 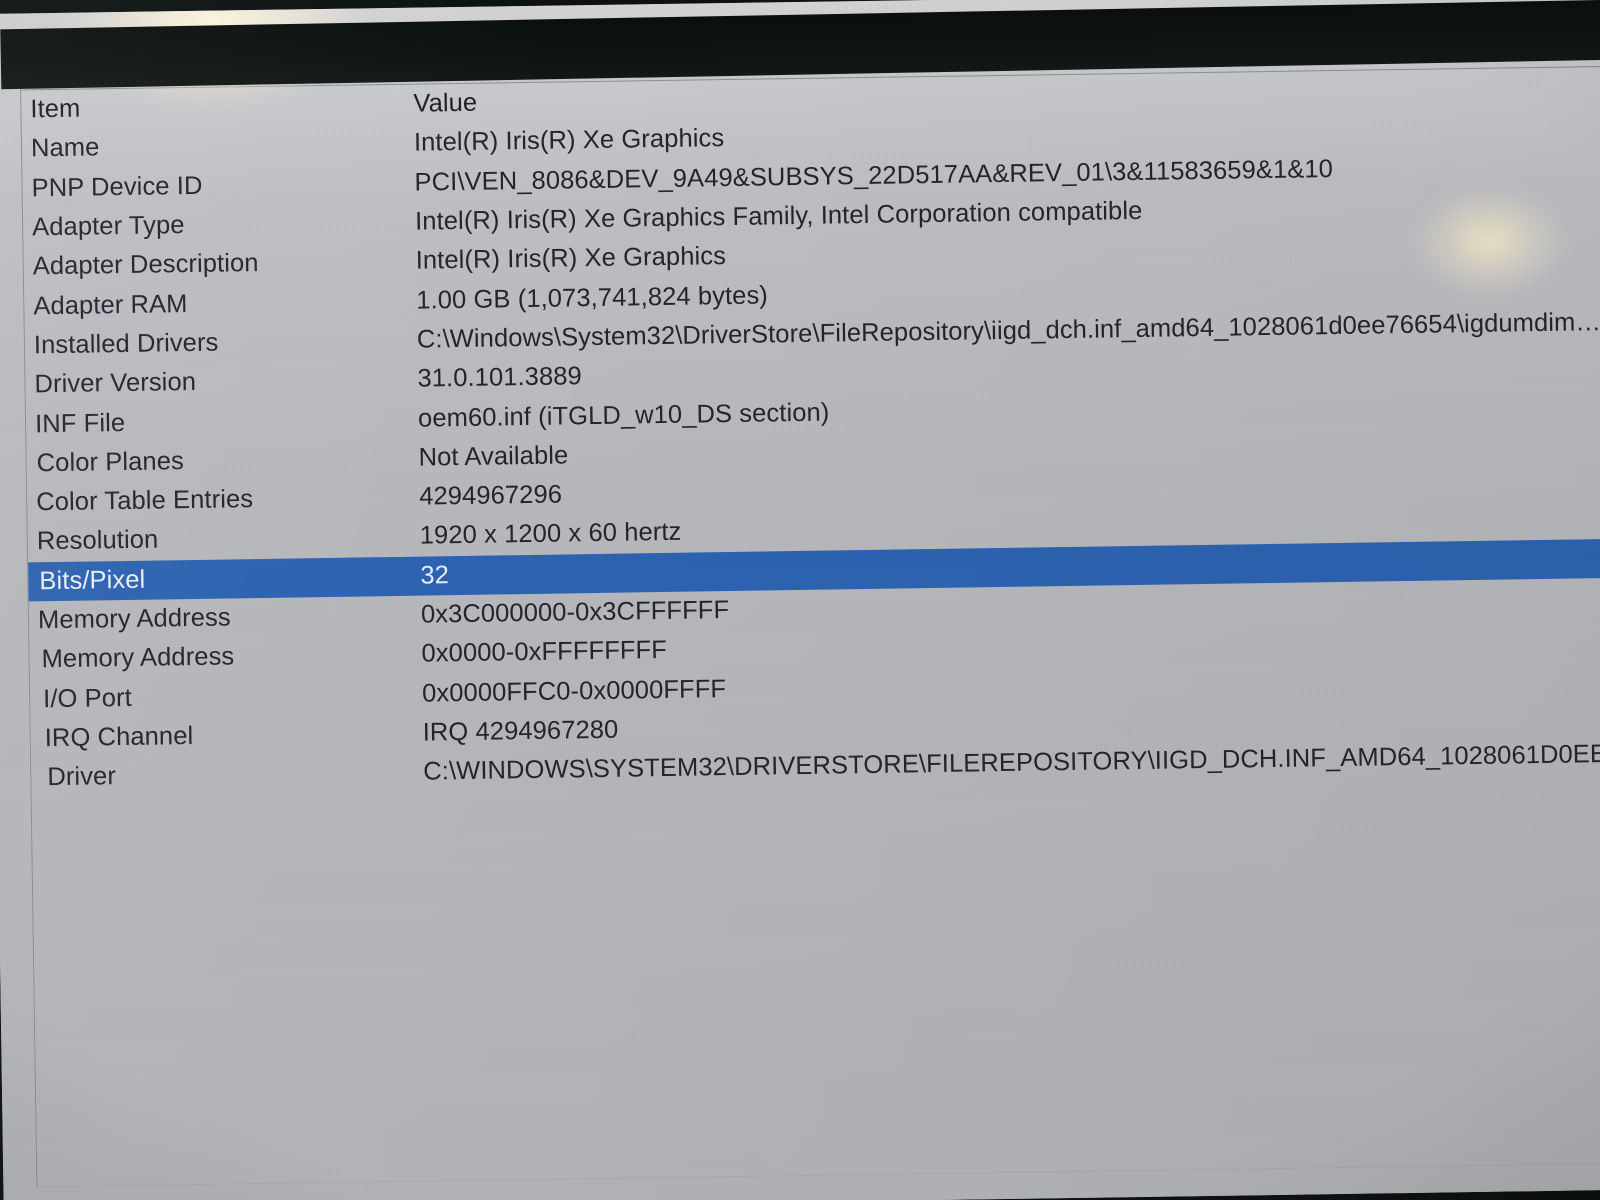 I want to click on row-item-label: Color Planes, so click(x=110, y=462).